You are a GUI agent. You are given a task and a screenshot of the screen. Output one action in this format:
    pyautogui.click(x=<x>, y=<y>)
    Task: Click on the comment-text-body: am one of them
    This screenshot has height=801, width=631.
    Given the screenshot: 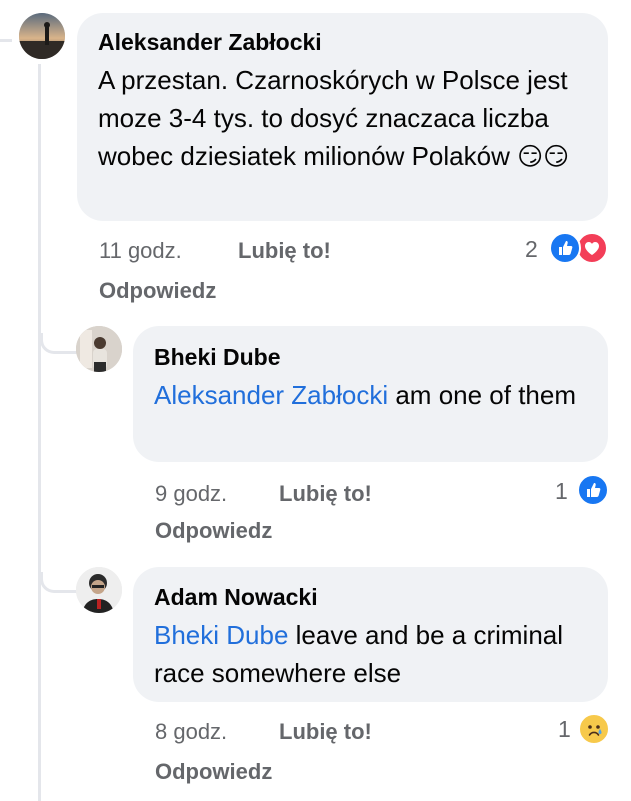 What is the action you would take?
    pyautogui.click(x=482, y=395)
    